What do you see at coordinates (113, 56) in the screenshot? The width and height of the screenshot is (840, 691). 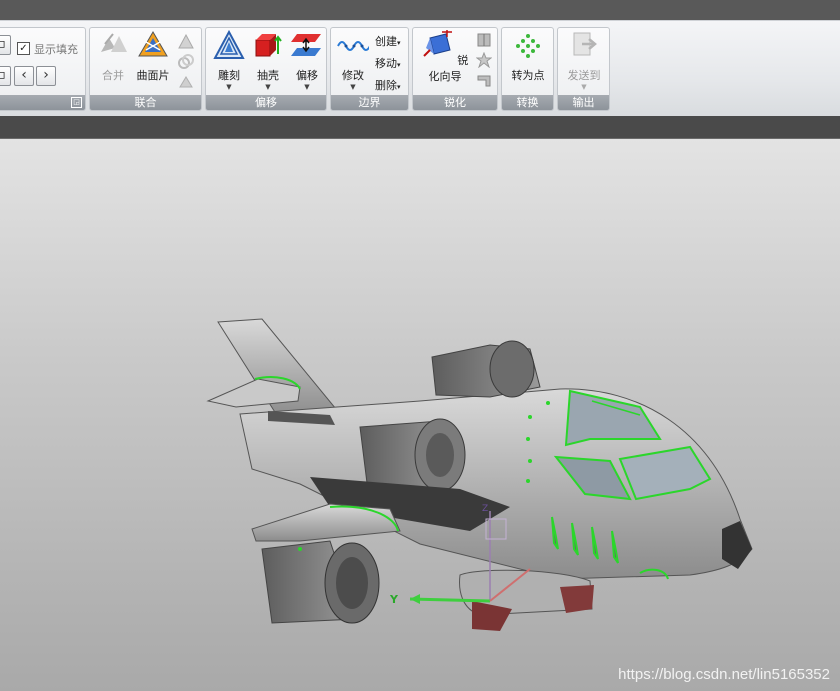 I see `merge-button: 合并` at bounding box center [113, 56].